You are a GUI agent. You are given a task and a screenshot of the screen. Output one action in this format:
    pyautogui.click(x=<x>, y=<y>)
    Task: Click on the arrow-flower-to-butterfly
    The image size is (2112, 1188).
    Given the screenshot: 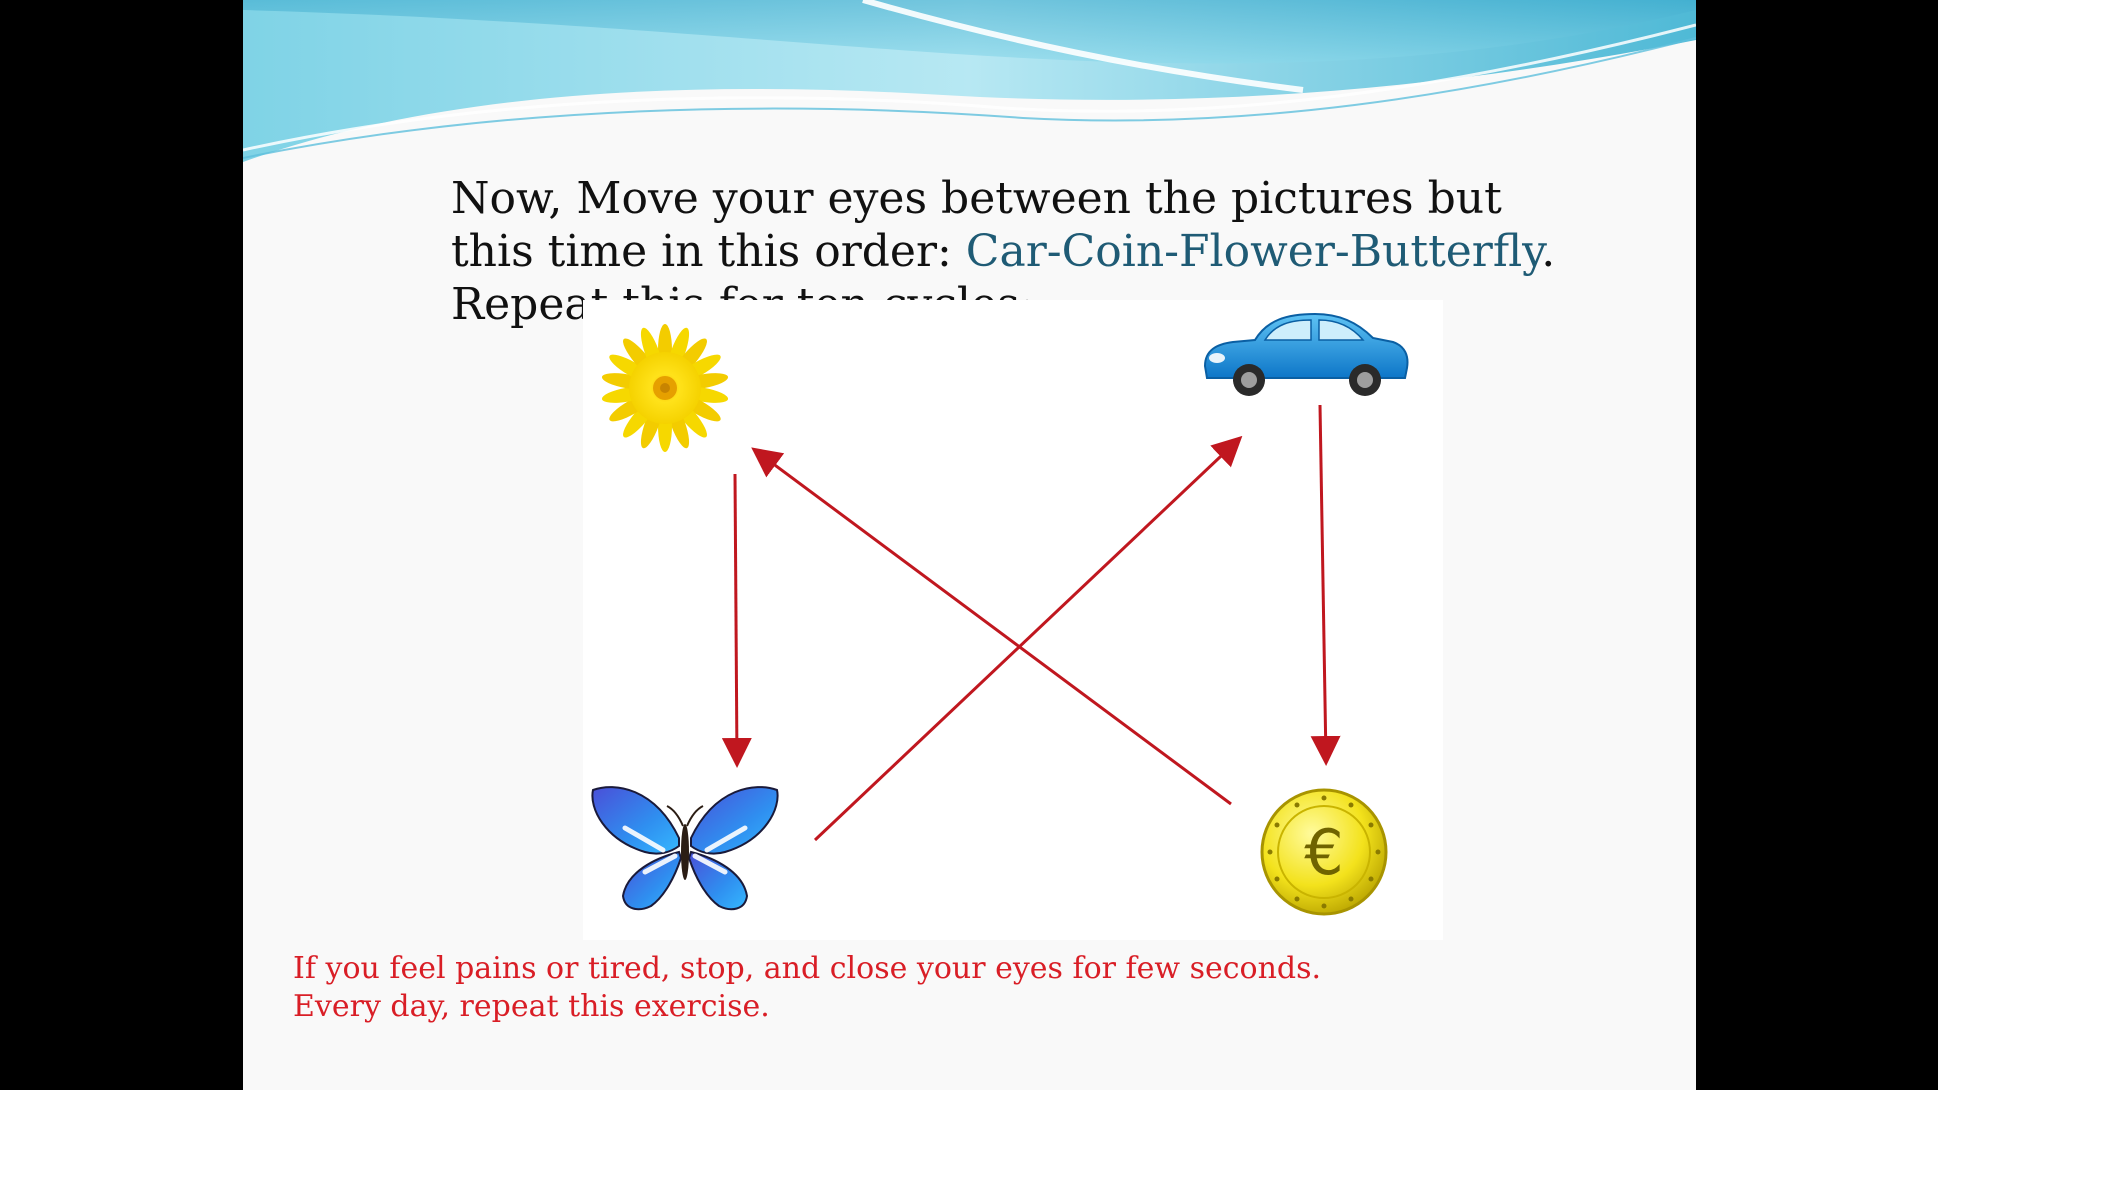 What is the action you would take?
    pyautogui.click(x=736, y=620)
    